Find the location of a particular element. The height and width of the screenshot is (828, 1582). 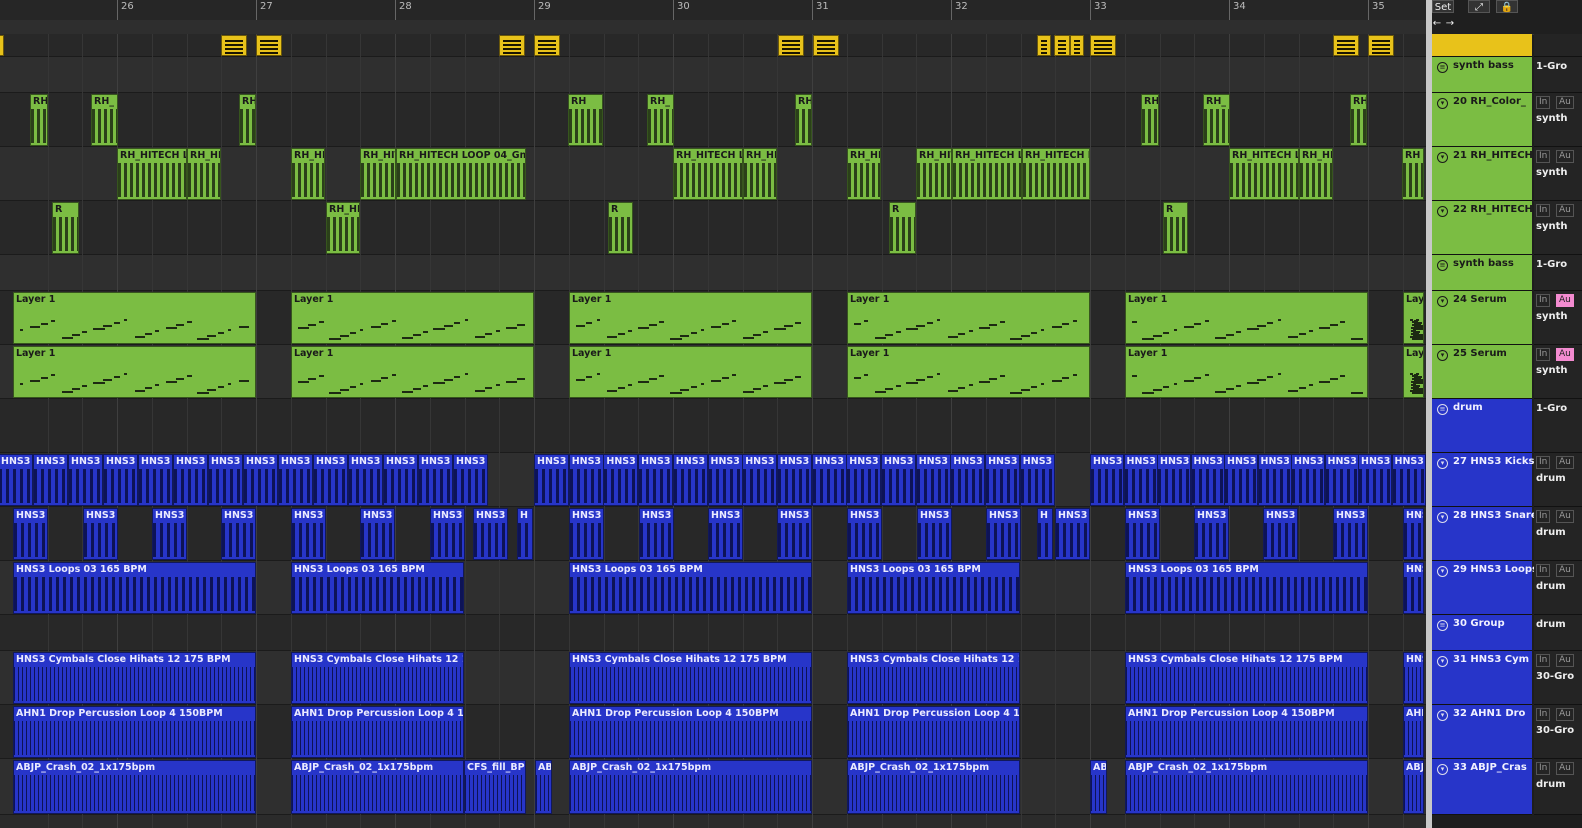

track-name: 20 RH_Color_ is located at coordinates (1489, 101).